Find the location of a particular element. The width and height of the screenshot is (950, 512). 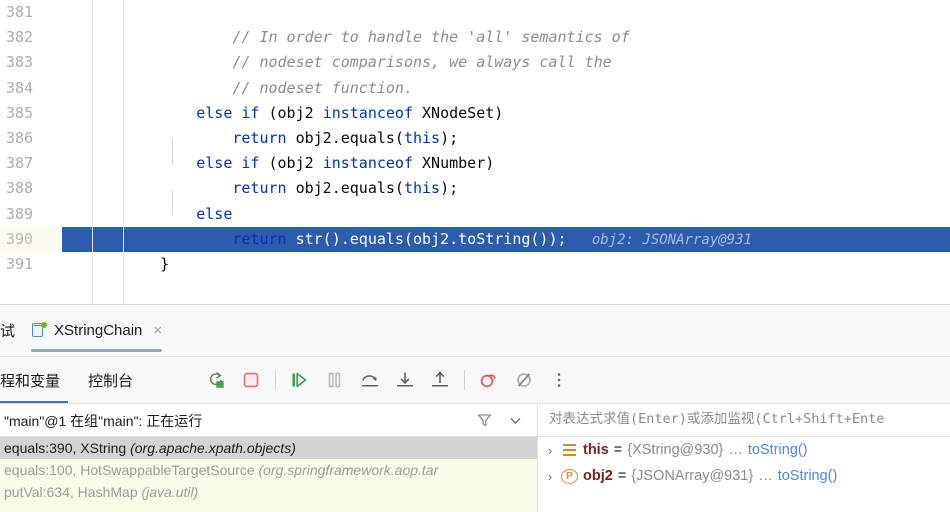

step-out-icon is located at coordinates (440, 380).